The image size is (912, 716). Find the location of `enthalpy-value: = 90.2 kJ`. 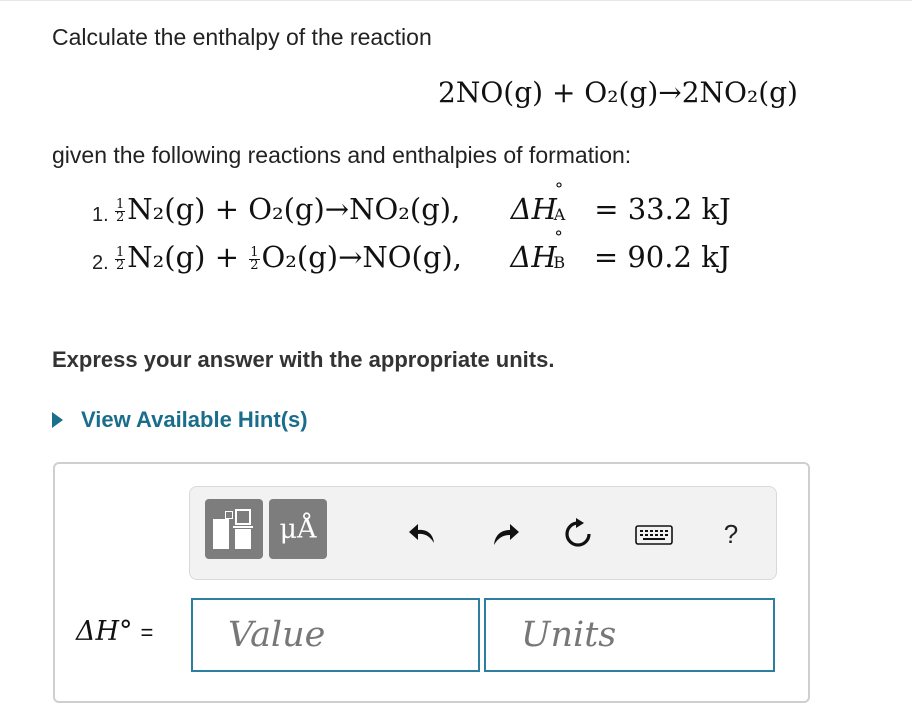

enthalpy-value: = 90.2 kJ is located at coordinates (662, 257).